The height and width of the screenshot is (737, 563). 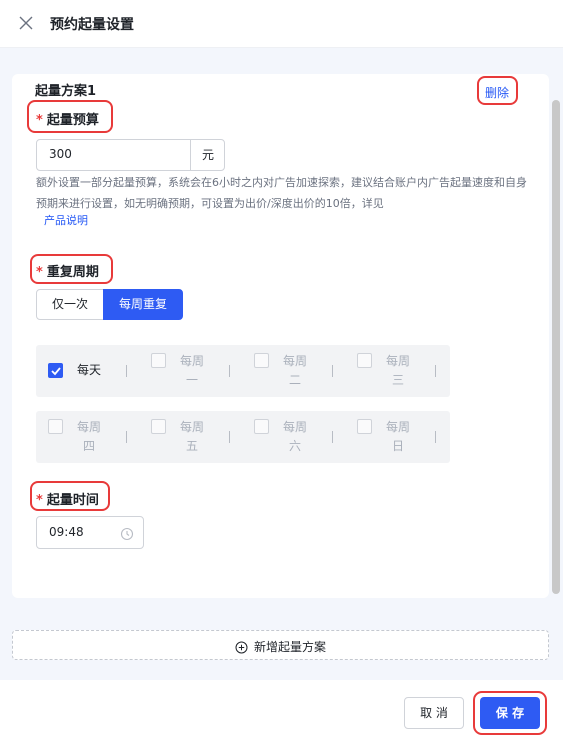 I want to click on day-checkbox-friday: 每周五, so click(x=190, y=437).